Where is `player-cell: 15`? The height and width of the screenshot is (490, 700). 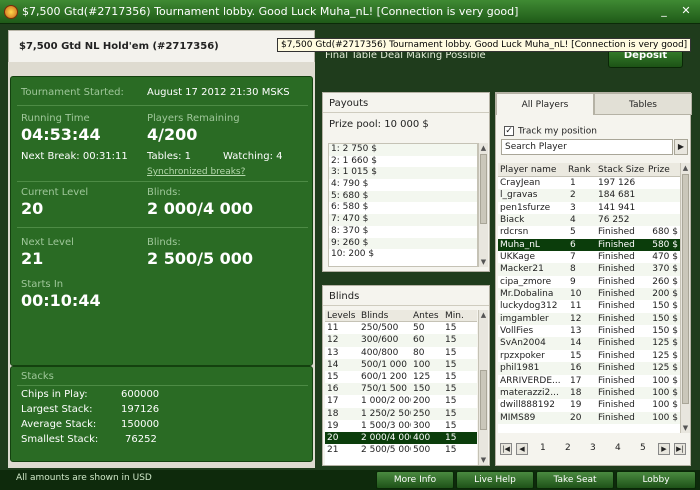
player-cell: 15 is located at coordinates (576, 355).